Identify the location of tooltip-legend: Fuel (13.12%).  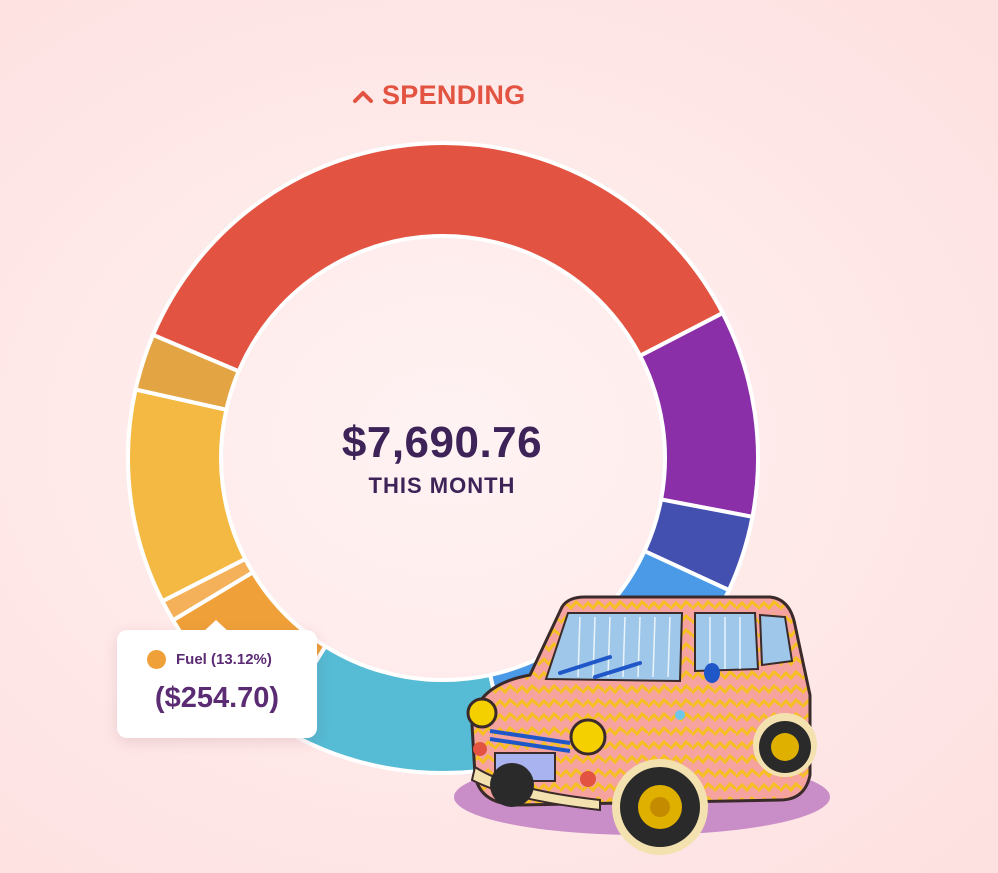
(209, 659).